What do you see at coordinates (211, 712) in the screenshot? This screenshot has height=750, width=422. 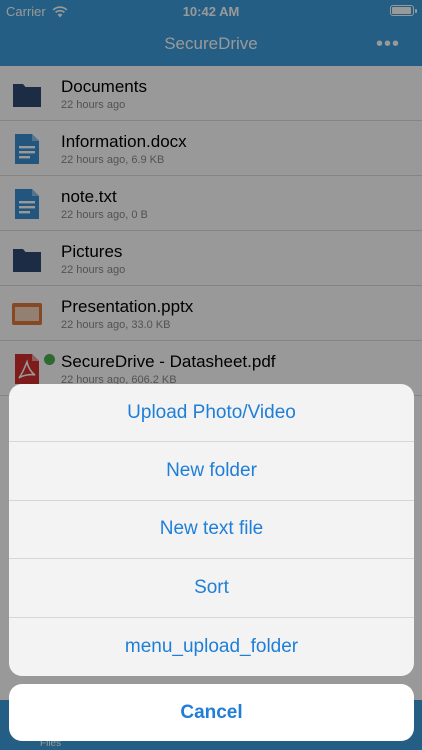 I see `cancel-button: Cancel` at bounding box center [211, 712].